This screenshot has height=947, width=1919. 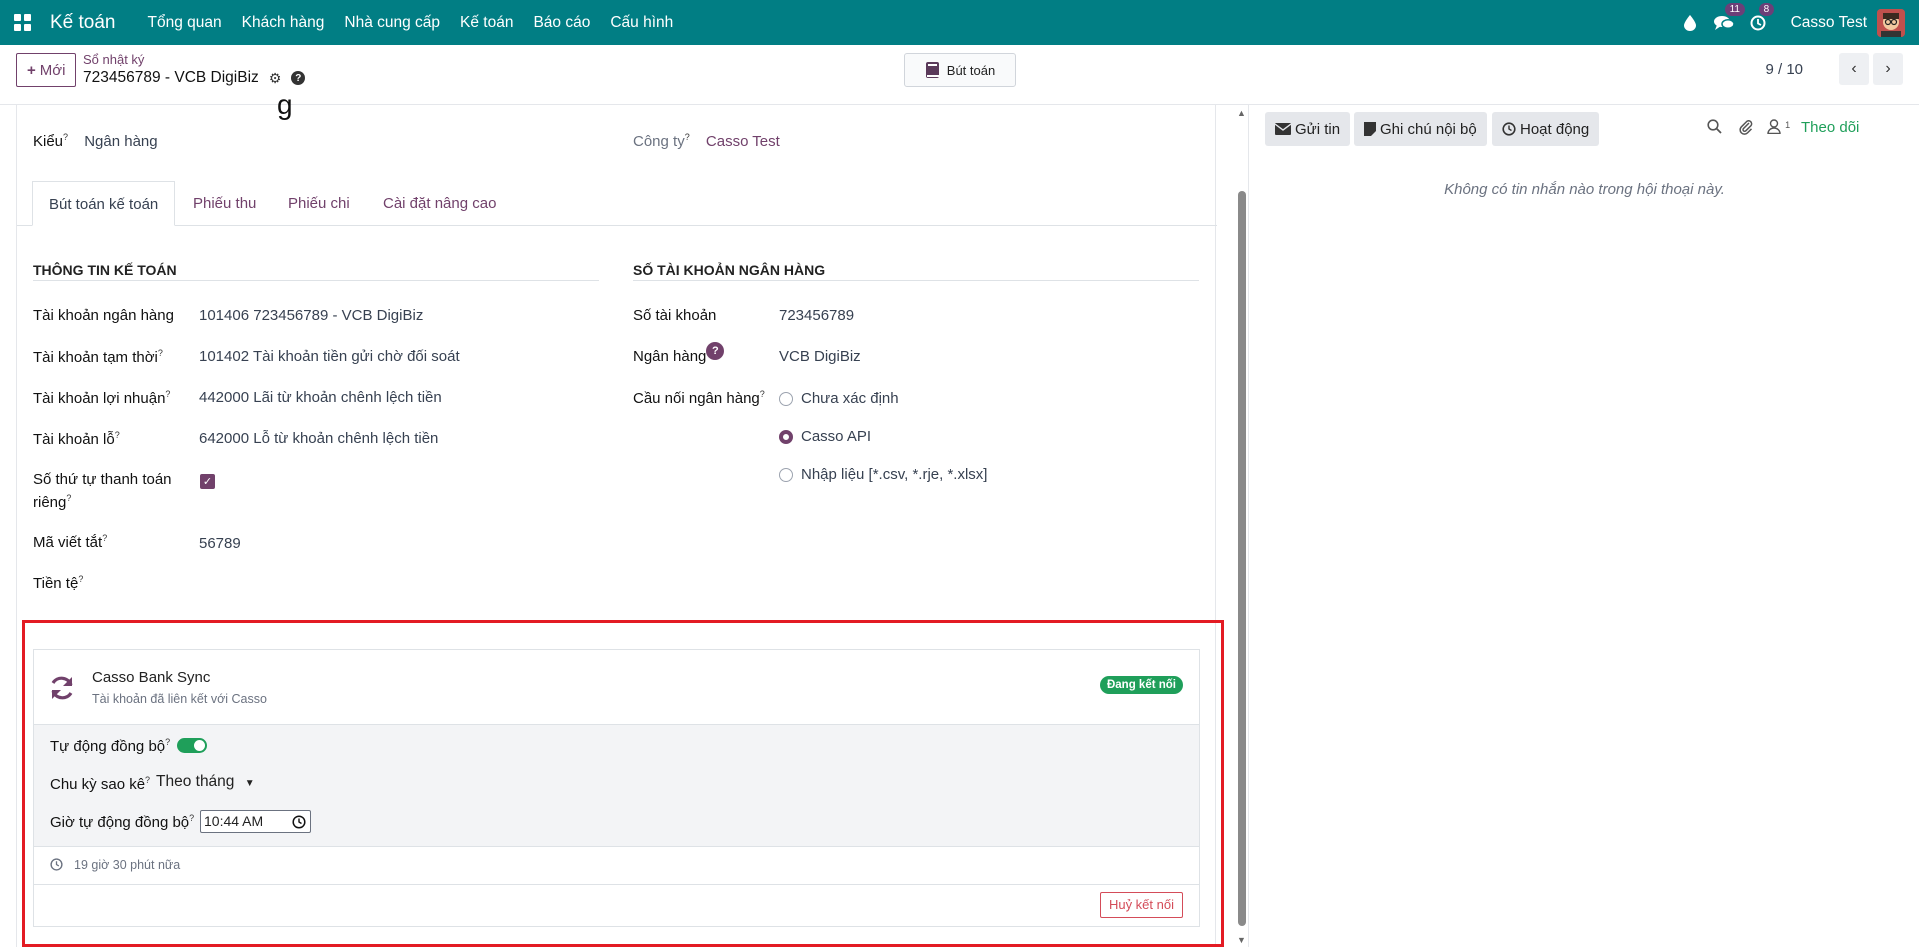 What do you see at coordinates (329, 356) in the screenshot?
I see `suspense-account-value: 101402 Tài khoản tiền gửi chờ đối soát` at bounding box center [329, 356].